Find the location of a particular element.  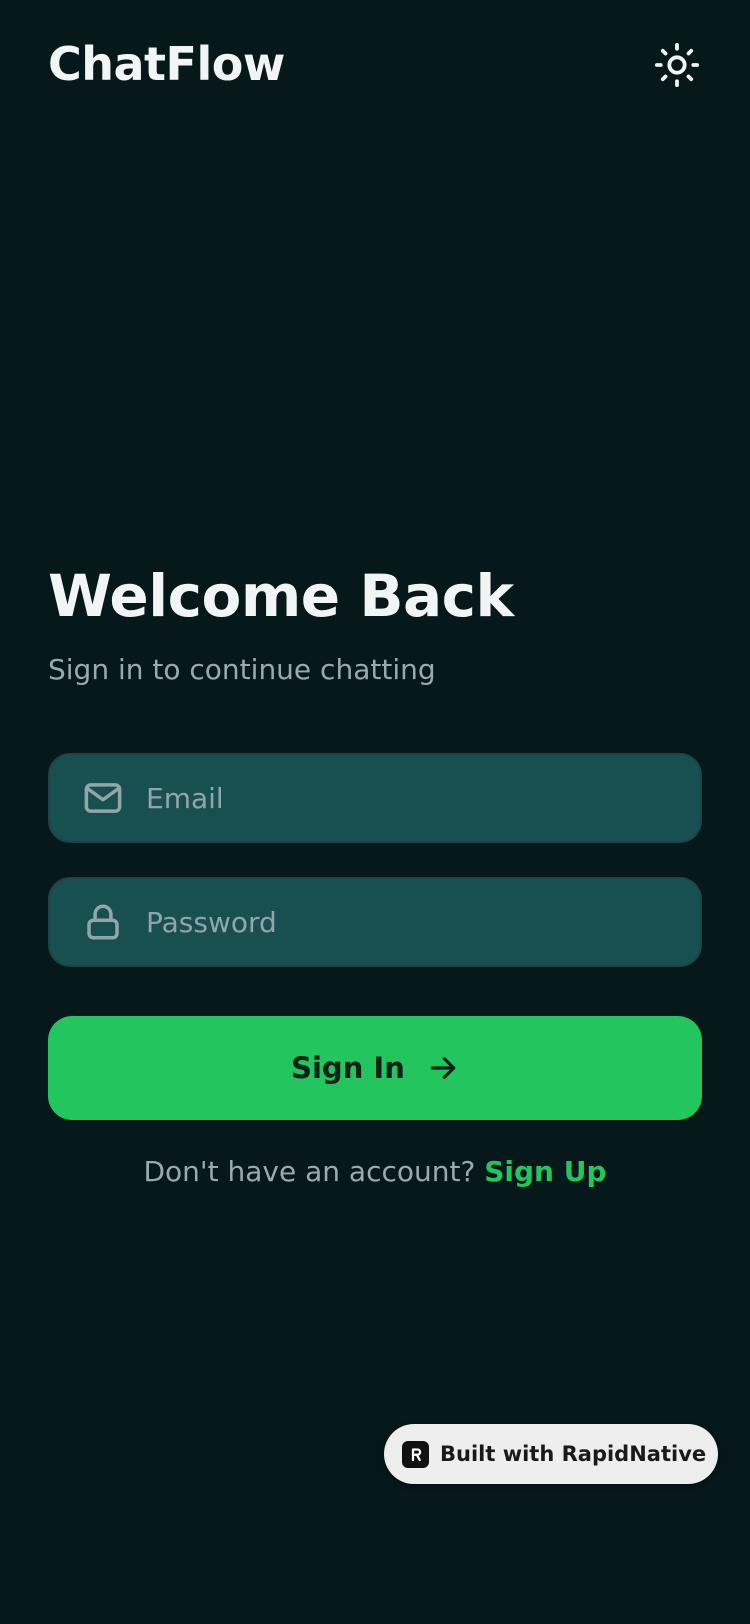

built-with-badge: Built with RapidNative is located at coordinates (551, 1454).